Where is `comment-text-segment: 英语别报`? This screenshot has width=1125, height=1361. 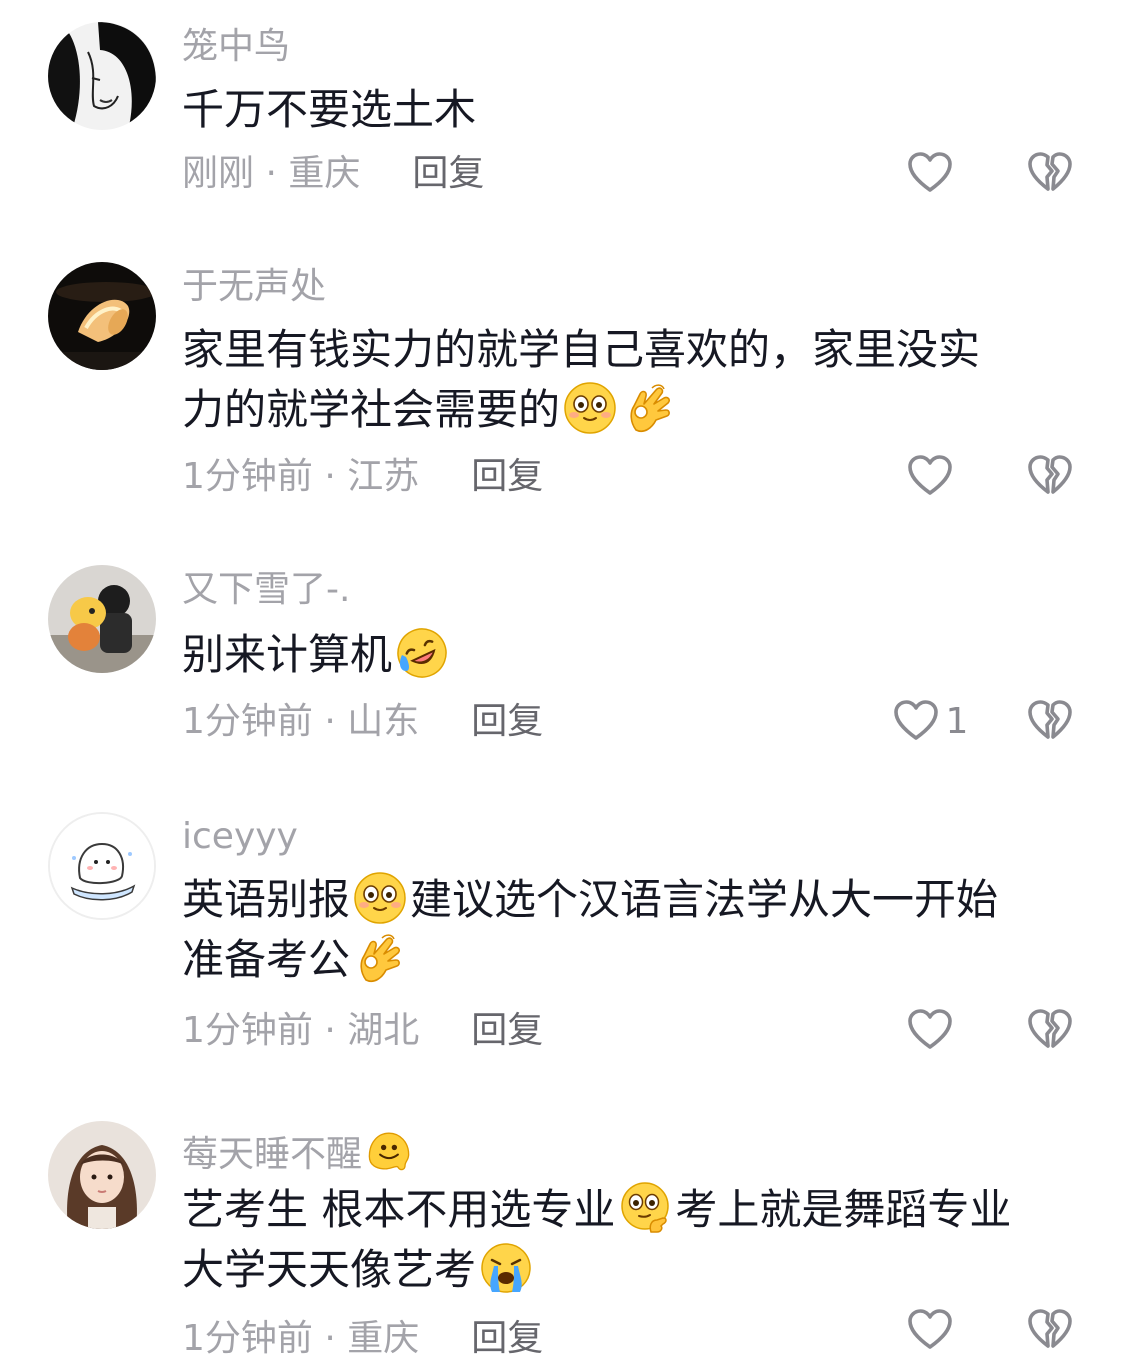 comment-text-segment: 英语别报 is located at coordinates (266, 899).